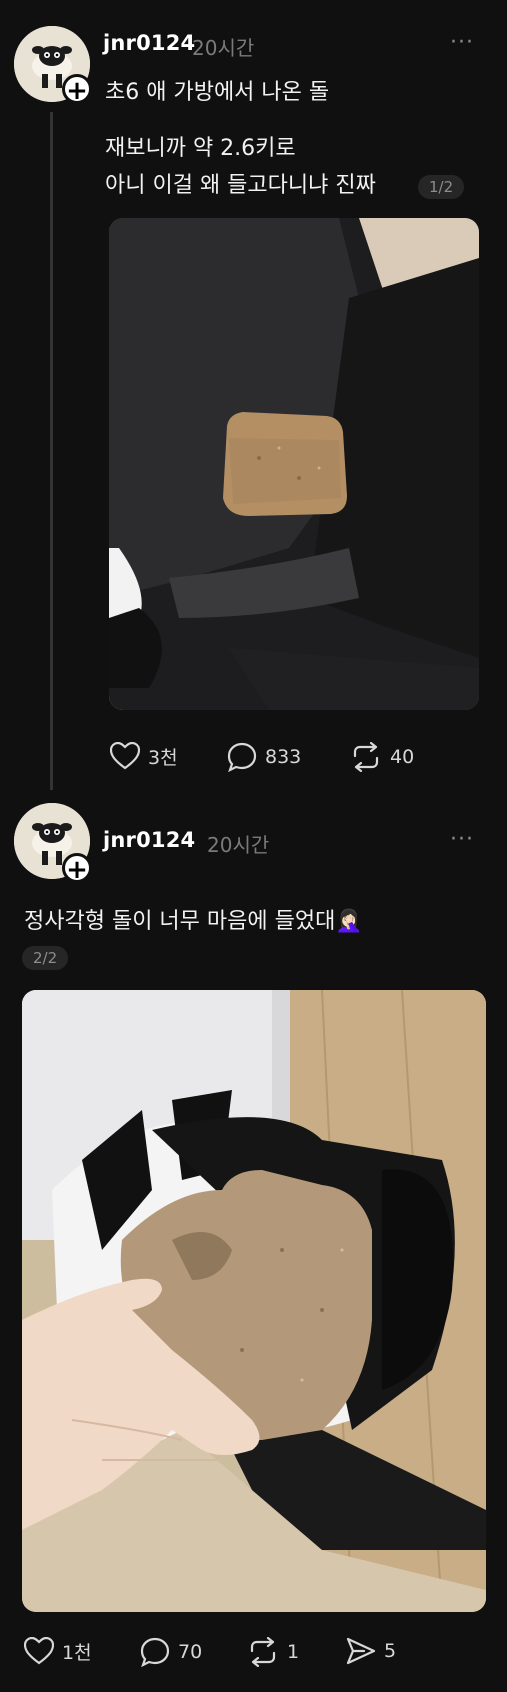 The image size is (507, 1692). Describe the element at coordinates (163, 757) in the screenshot. I see `like-count: 3천` at that location.